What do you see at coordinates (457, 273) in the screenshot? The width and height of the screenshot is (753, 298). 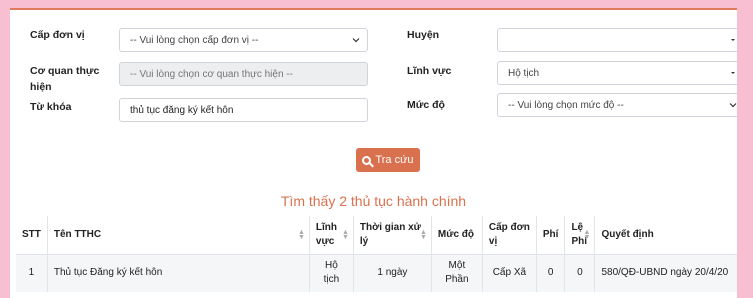 I see `cell-muc-do: Một Phần` at bounding box center [457, 273].